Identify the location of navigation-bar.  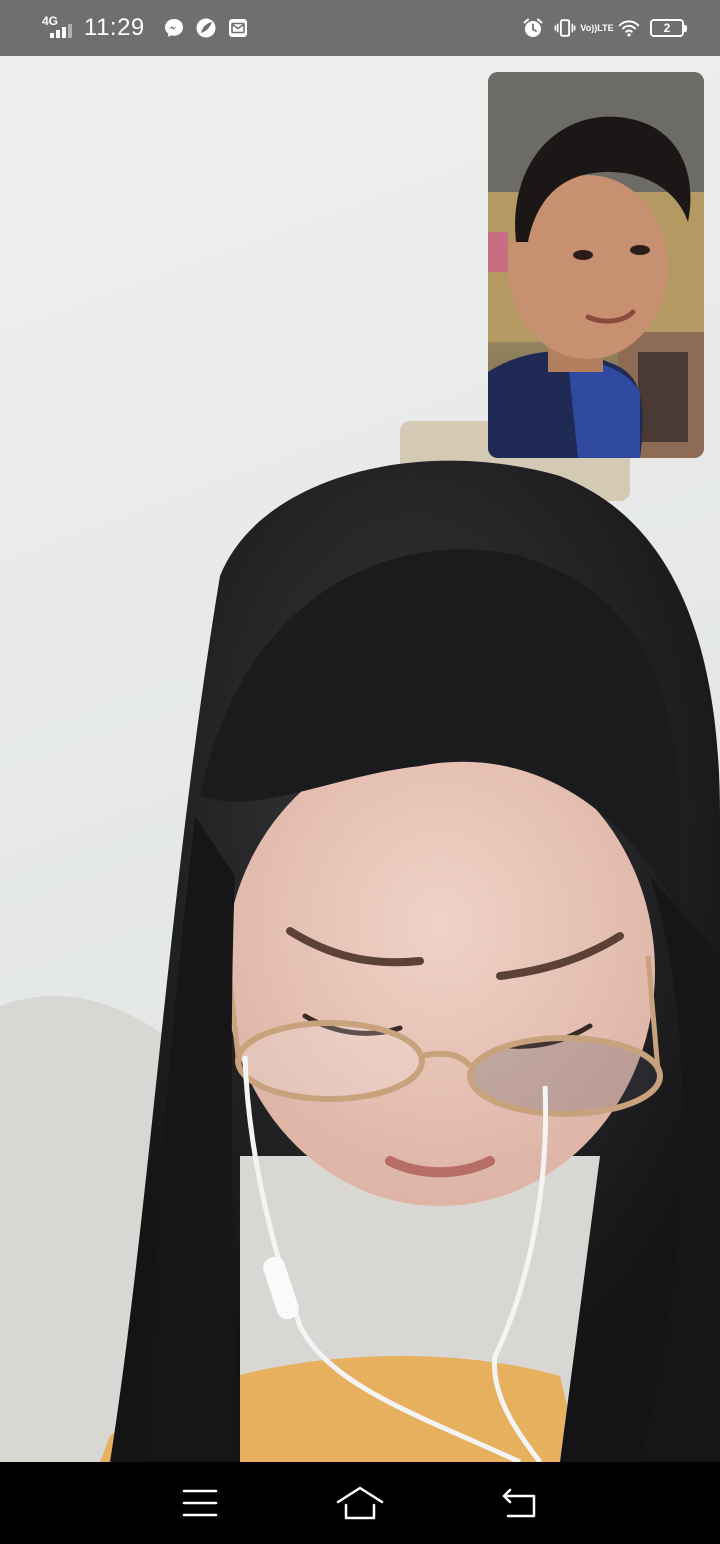
(360, 1503).